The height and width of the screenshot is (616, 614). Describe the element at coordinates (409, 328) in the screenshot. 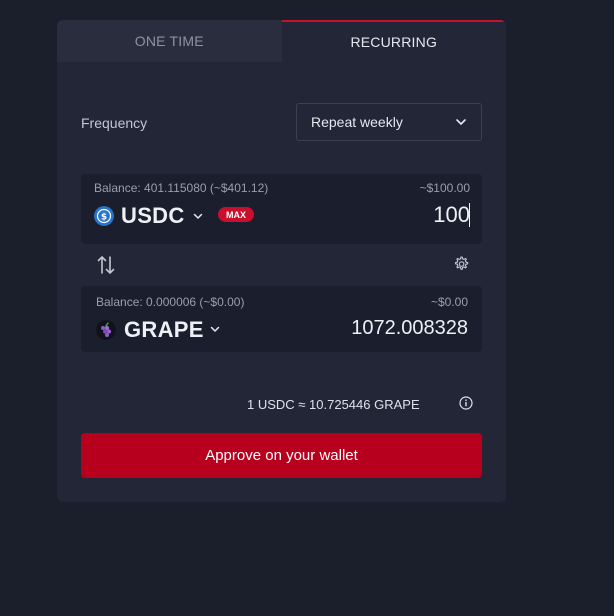

I see `to-amount: 1072.008328` at that location.